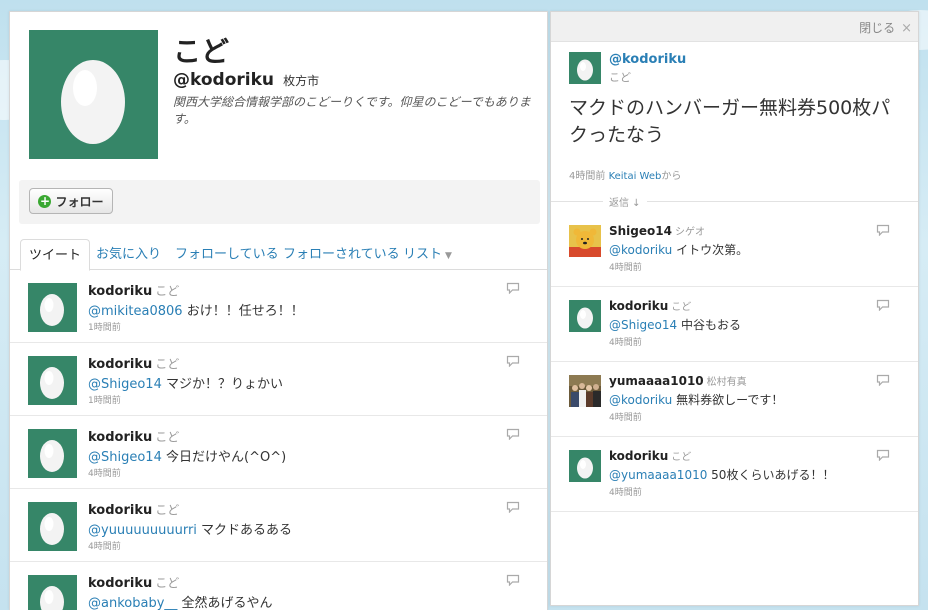 This screenshot has width=928, height=610. I want to click on follow-button: + フォロー, so click(71, 201).